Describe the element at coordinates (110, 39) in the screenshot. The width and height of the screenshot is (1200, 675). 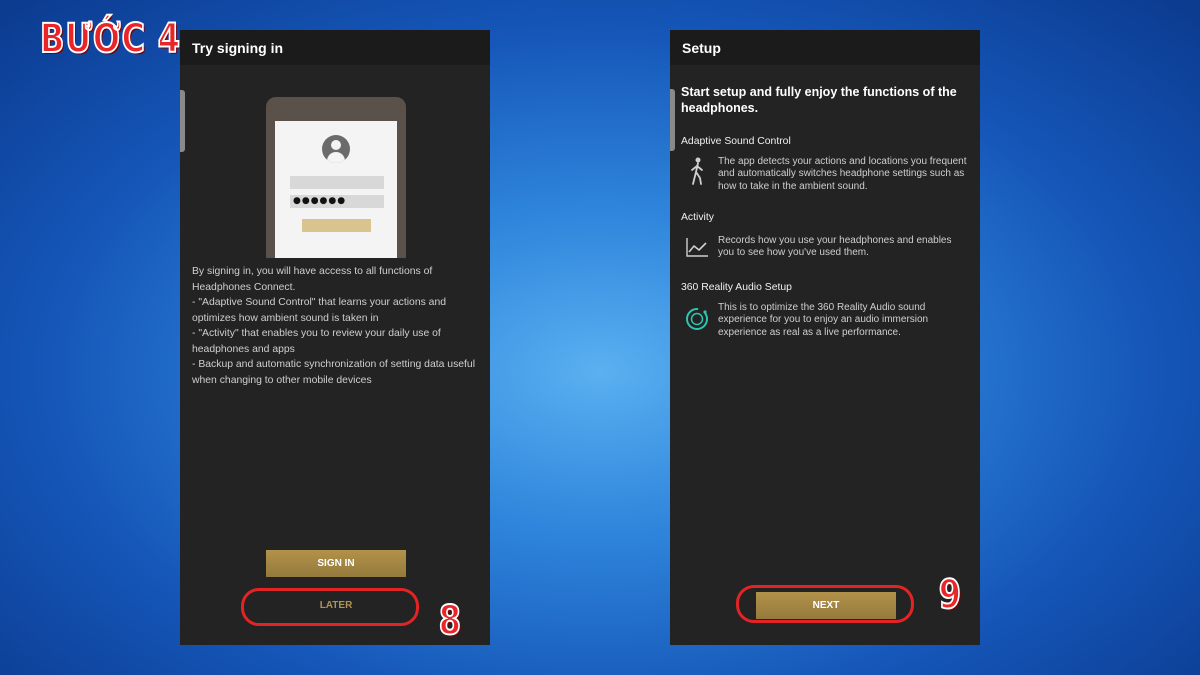
I see `step-label: BƯỚC 4` at that location.